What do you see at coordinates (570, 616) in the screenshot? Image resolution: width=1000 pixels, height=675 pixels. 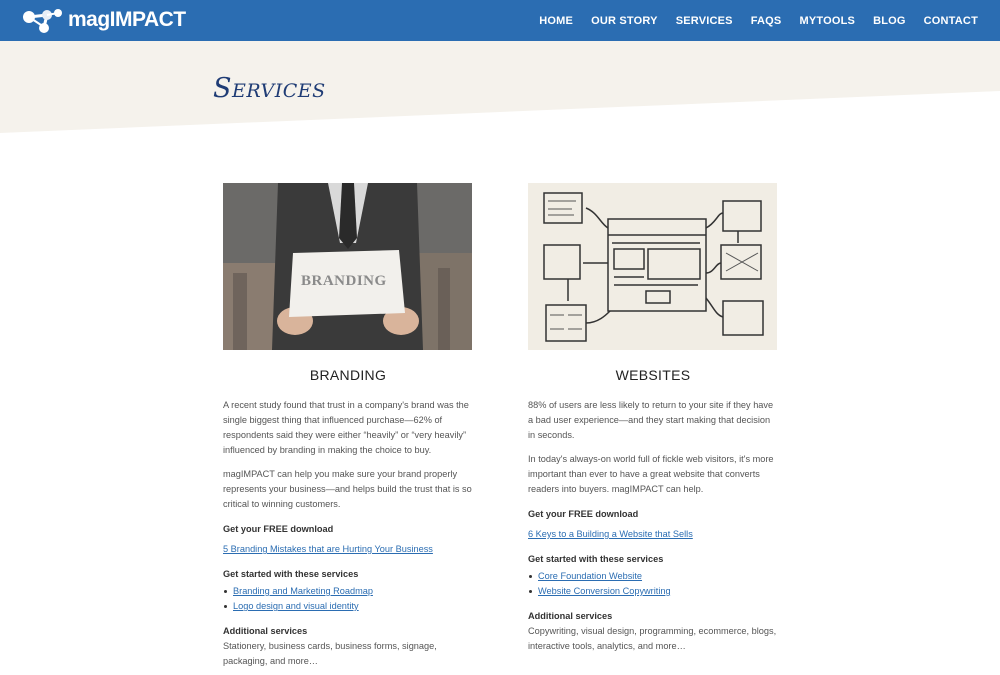 I see `websites-additional-heading: Additional services` at bounding box center [570, 616].